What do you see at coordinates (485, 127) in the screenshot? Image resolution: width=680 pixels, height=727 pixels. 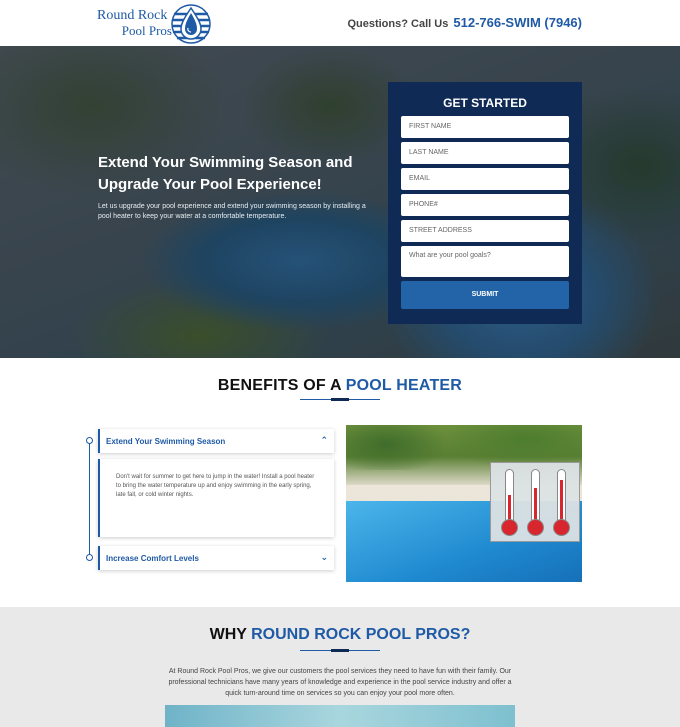 I see `first-name-field: FIRST NAME` at bounding box center [485, 127].